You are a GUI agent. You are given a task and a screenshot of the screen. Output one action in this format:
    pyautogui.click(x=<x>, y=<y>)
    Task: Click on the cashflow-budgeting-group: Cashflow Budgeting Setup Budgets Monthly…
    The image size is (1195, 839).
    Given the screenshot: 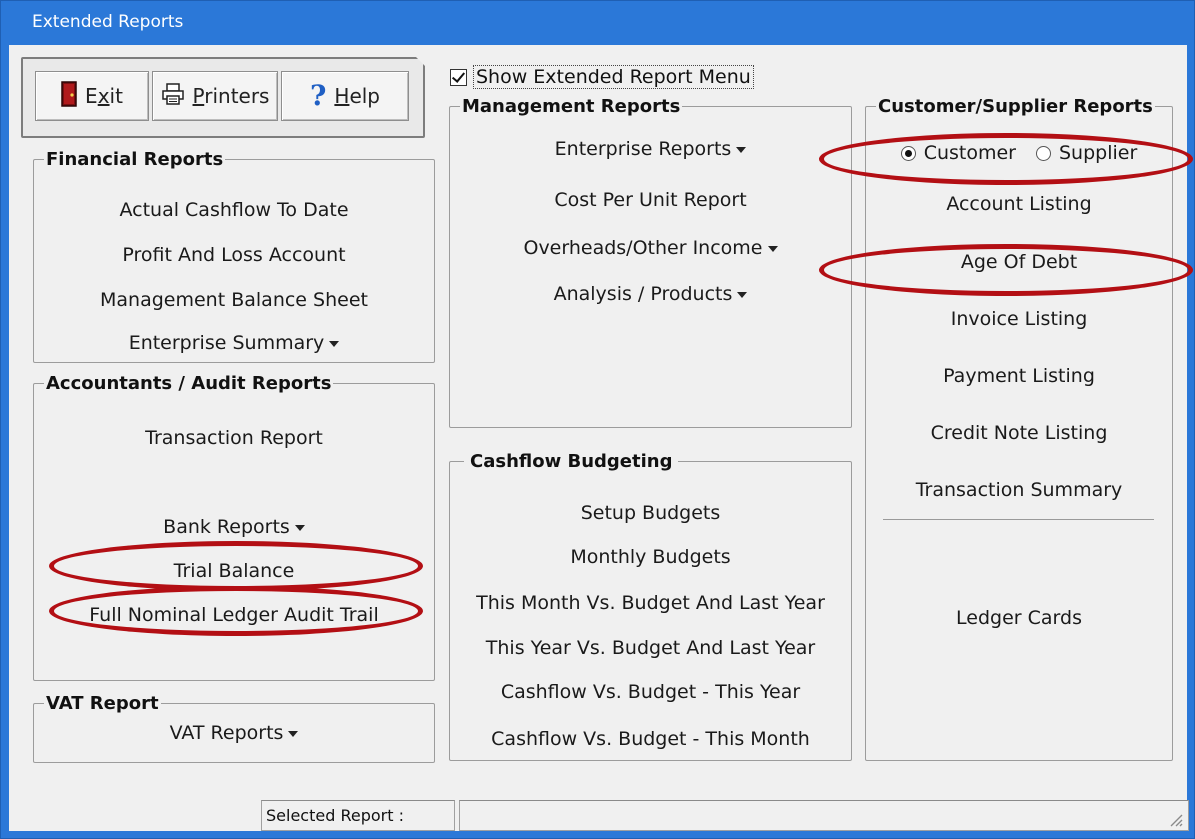 What is the action you would take?
    pyautogui.click(x=650, y=606)
    